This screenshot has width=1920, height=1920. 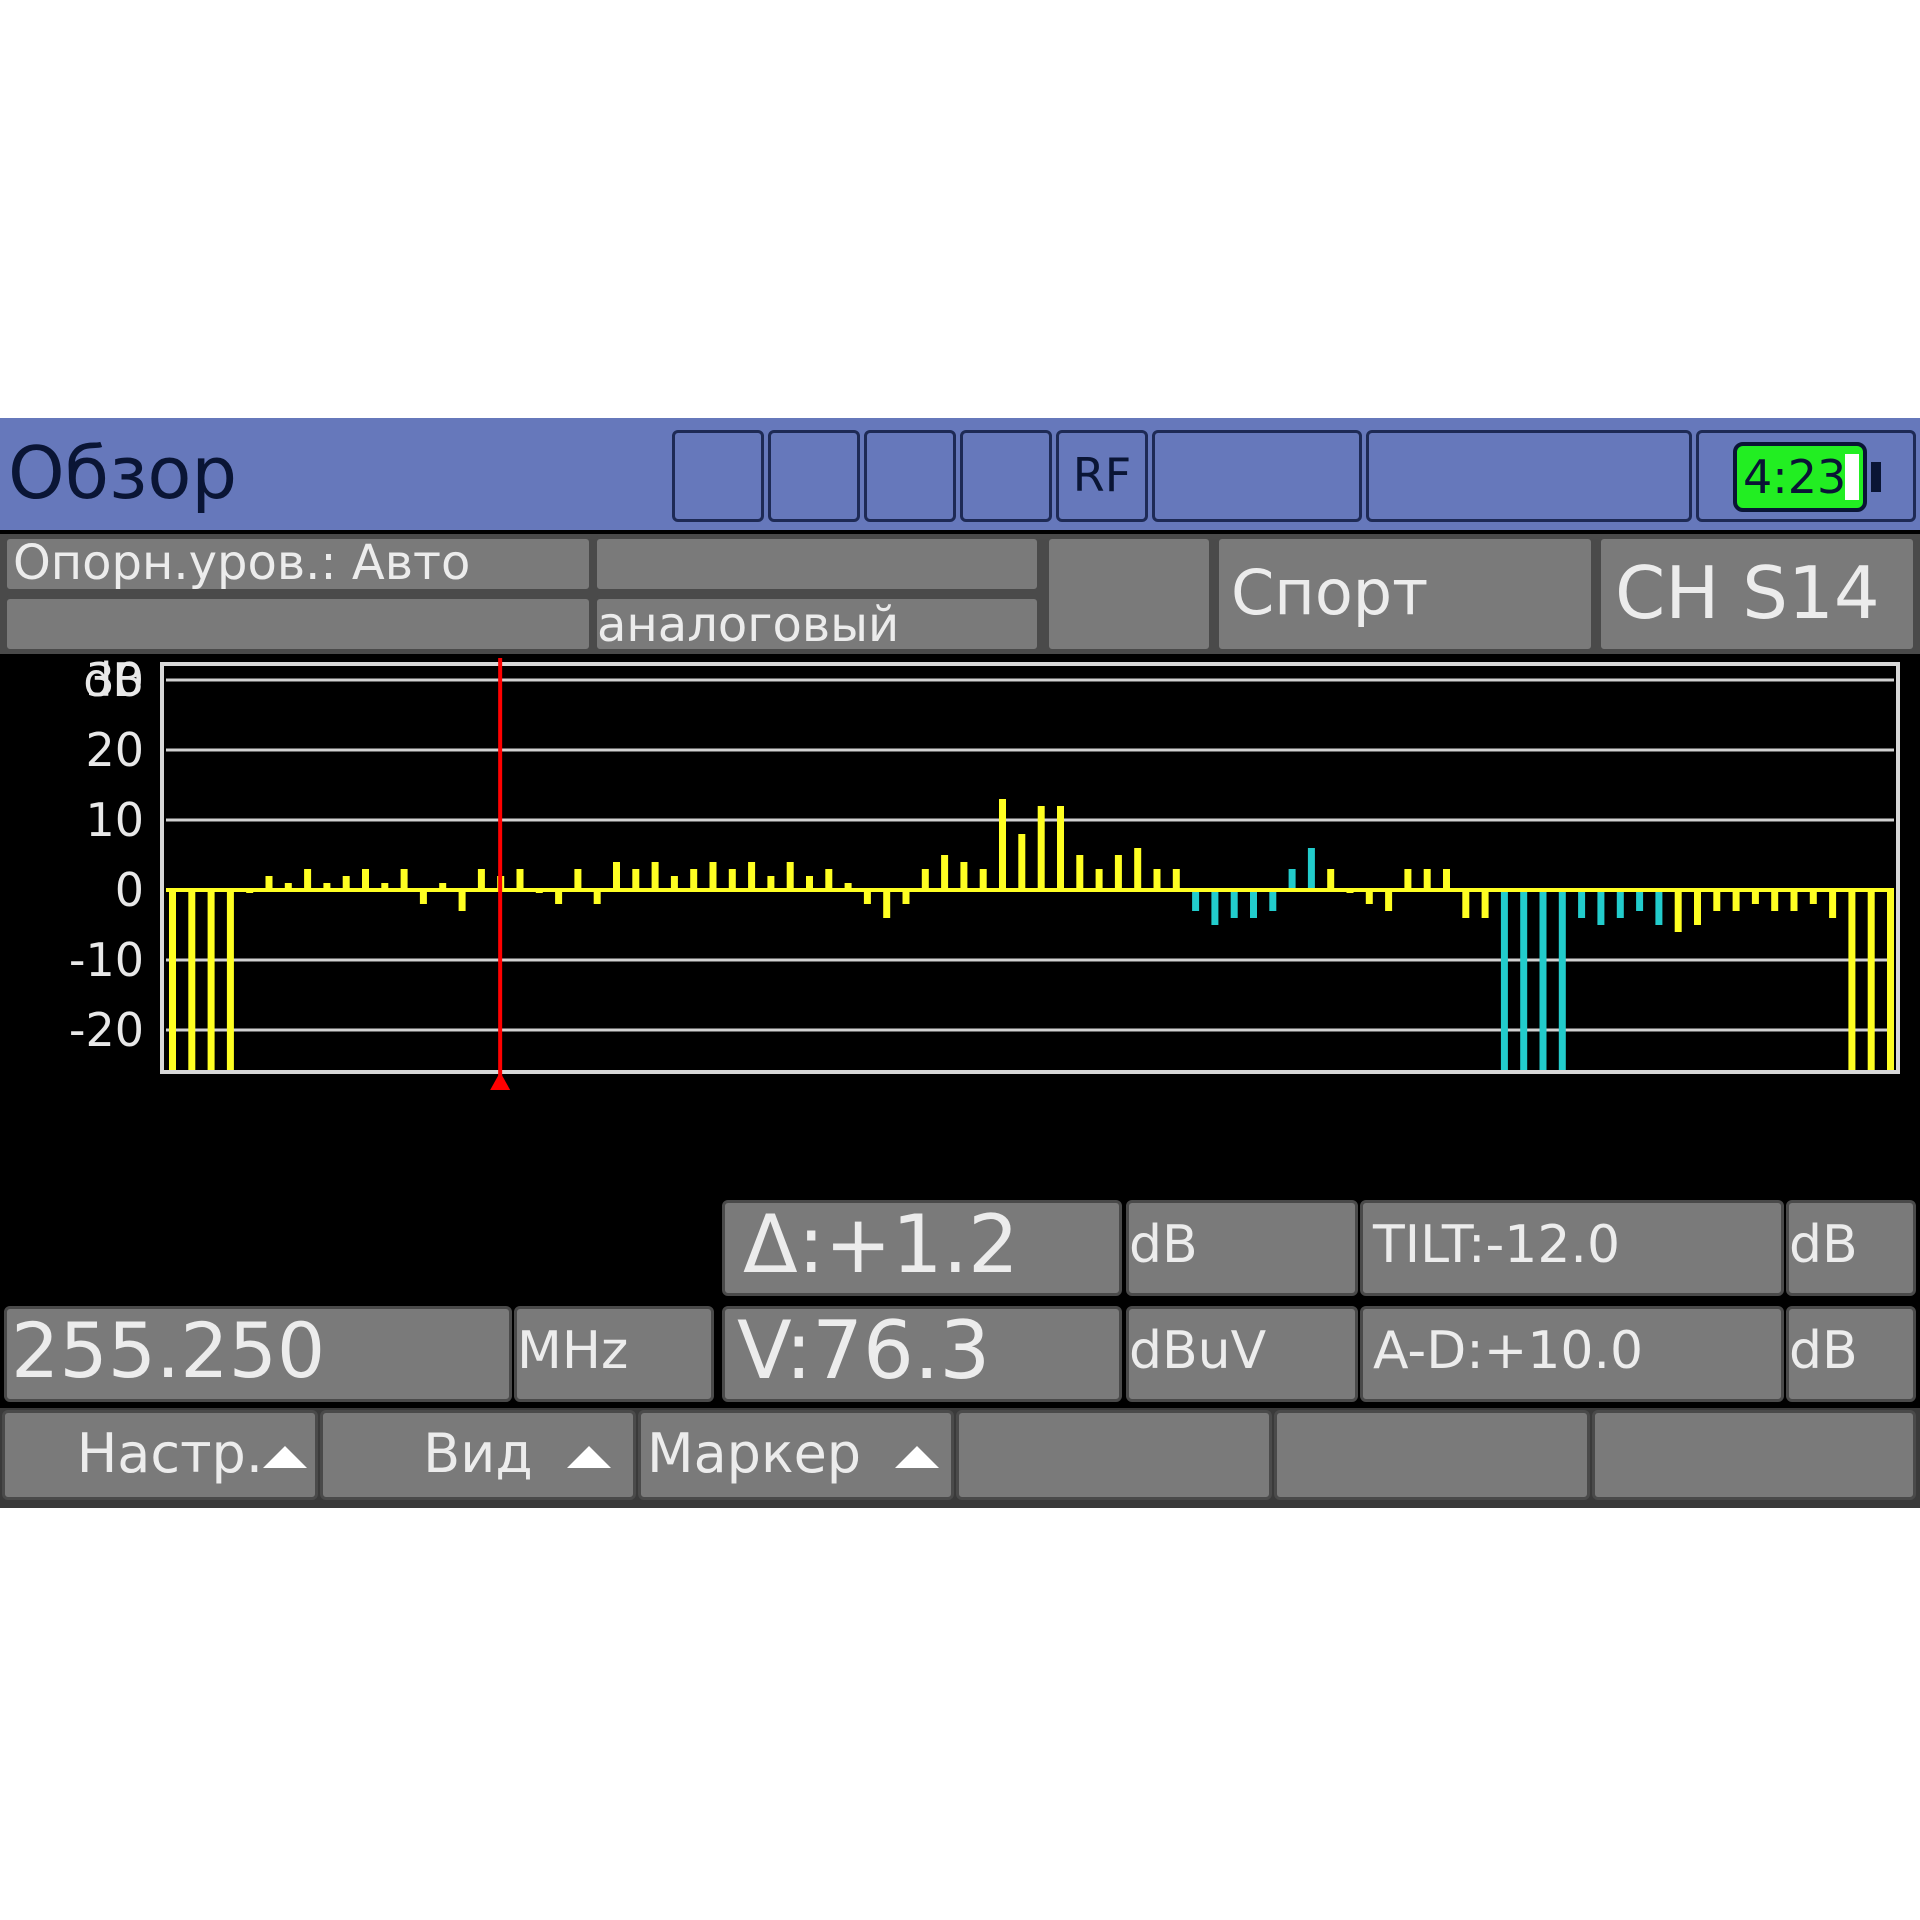 I want to click on tilt-readout: TILT:-12.0, so click(x=1572, y=1248).